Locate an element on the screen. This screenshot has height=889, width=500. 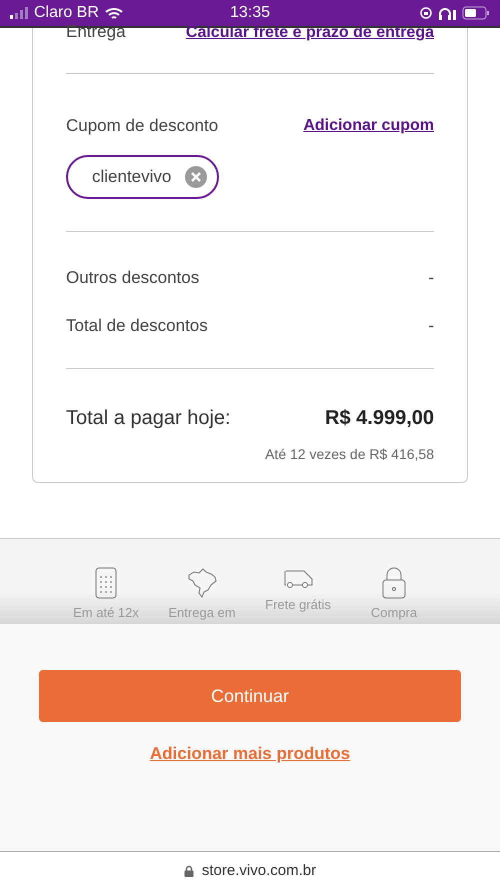
headphones-icon is located at coordinates (447, 13).